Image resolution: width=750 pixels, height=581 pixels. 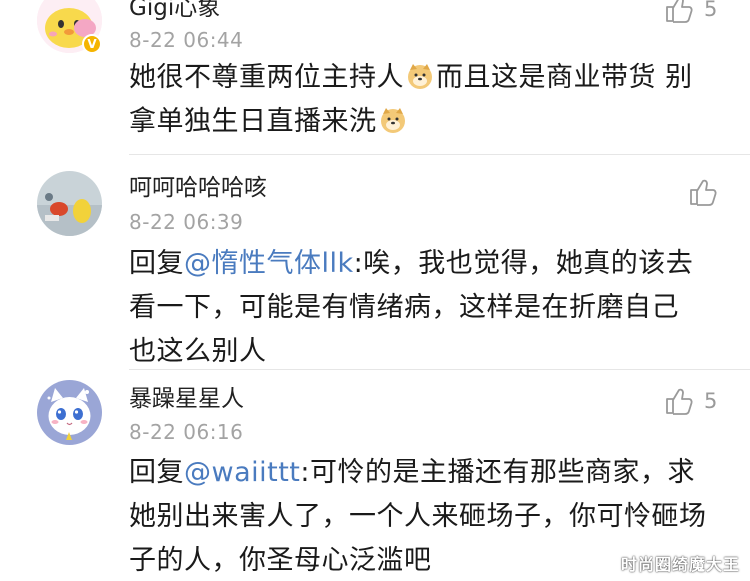 I want to click on mention-link: @waiittt, so click(x=242, y=472).